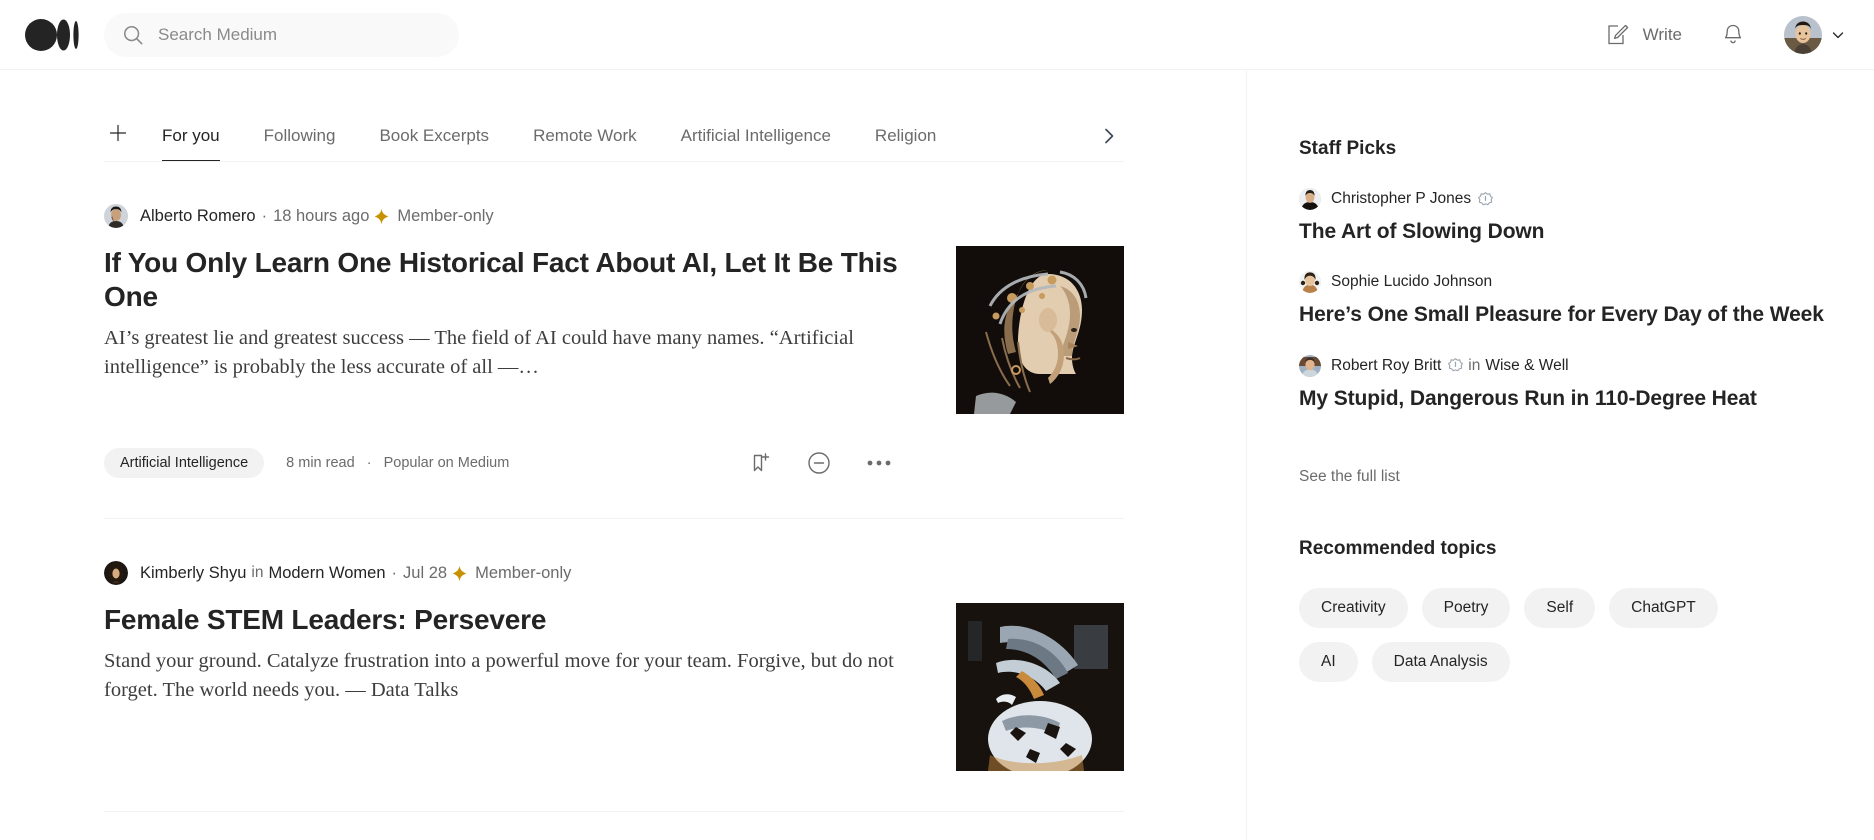 The image size is (1874, 840). Describe the element at coordinates (1662, 34) in the screenshot. I see `write-label: Write` at that location.